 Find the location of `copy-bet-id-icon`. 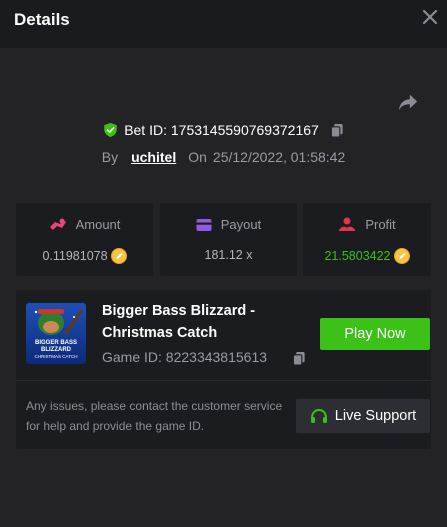

copy-bet-id-icon is located at coordinates (337, 130).